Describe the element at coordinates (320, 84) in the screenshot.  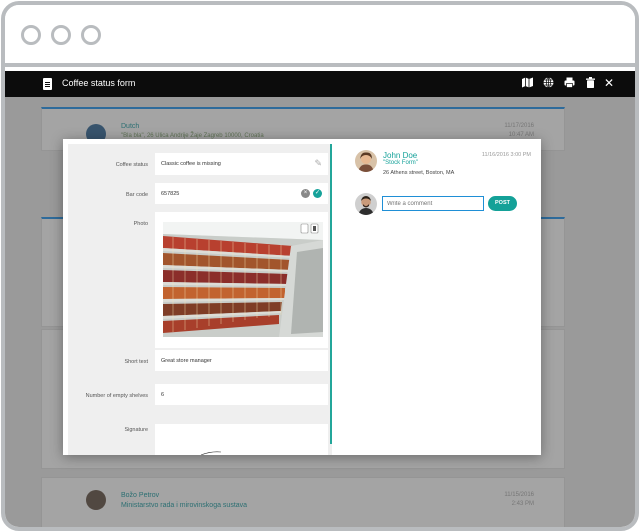
I see `app-header: Coffee status form ✕` at that location.